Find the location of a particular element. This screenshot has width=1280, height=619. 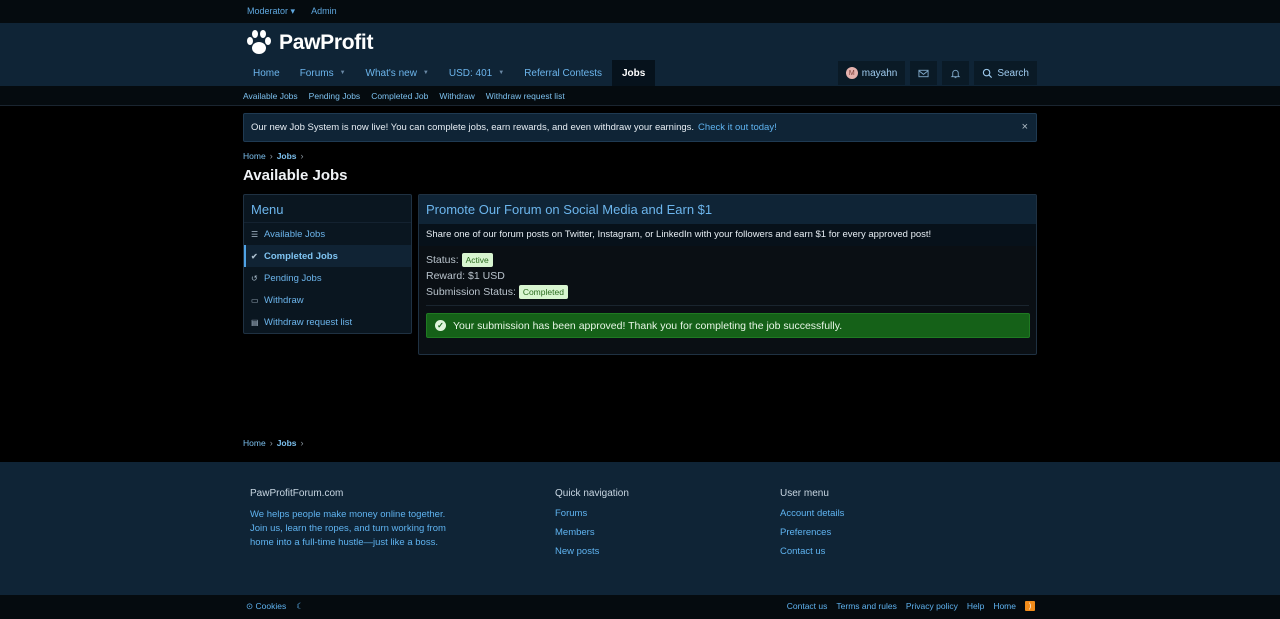

footer-help: Help is located at coordinates (975, 606).